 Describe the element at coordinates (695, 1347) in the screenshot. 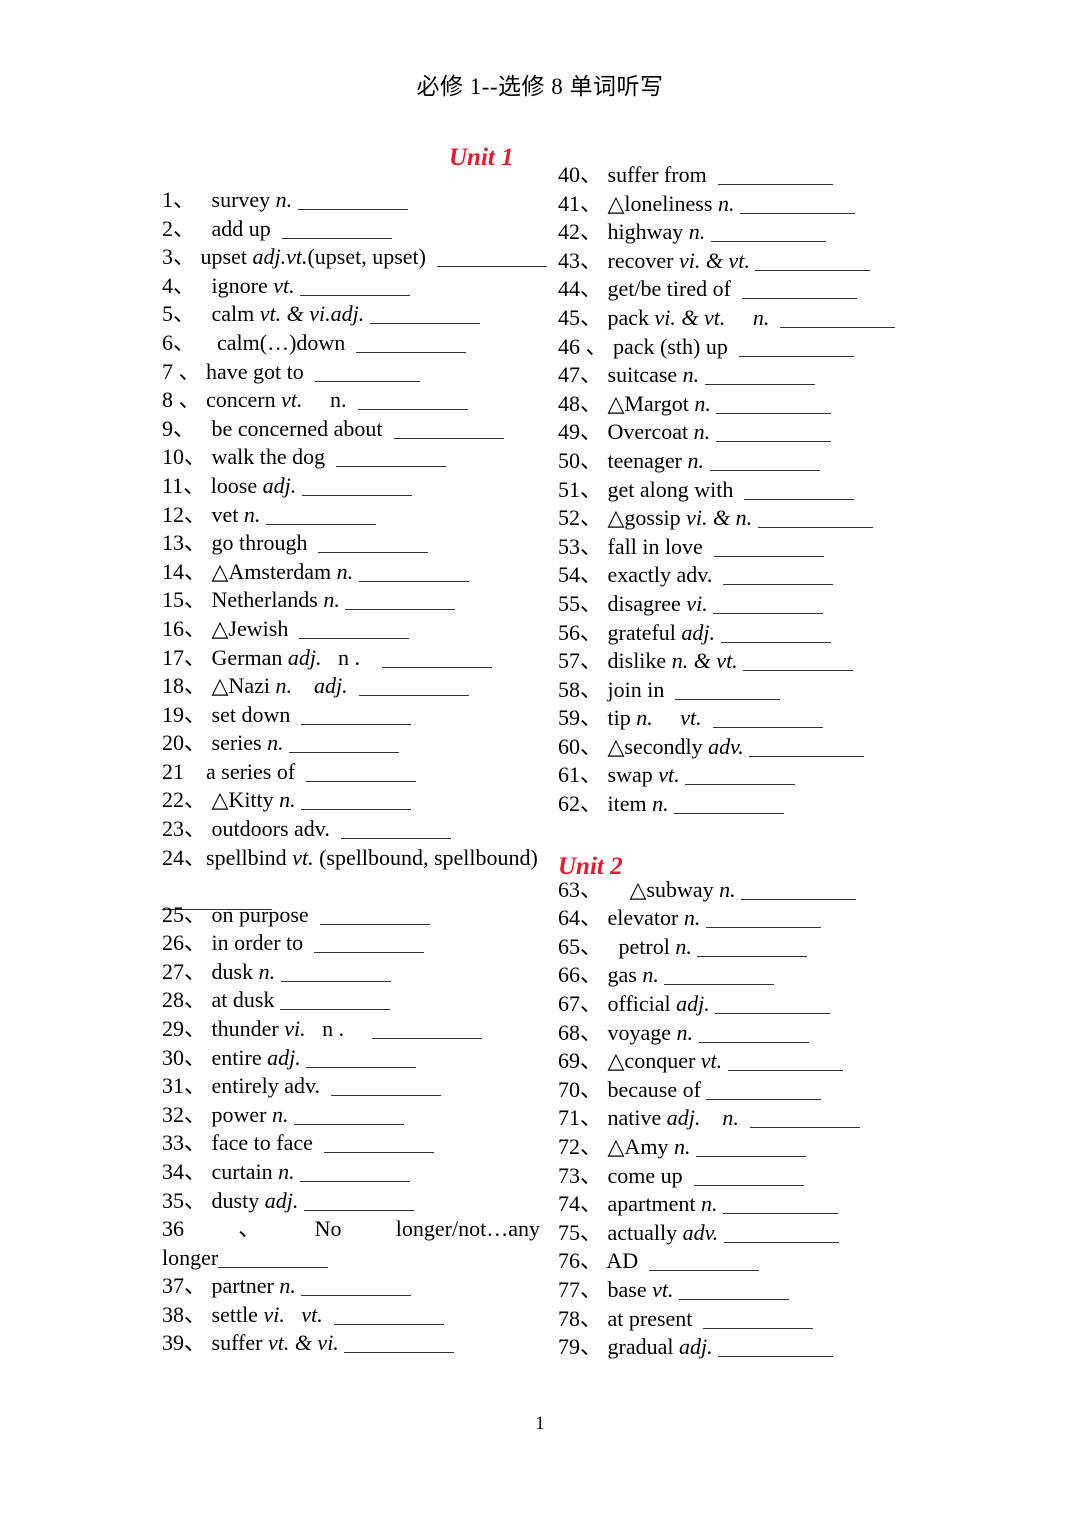

I see `part-of-speech: adj.` at that location.